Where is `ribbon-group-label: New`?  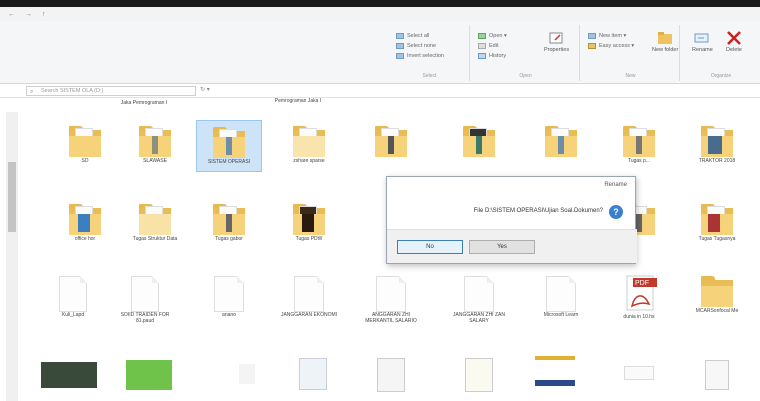
ribbon-group-label: New is located at coordinates (630, 76).